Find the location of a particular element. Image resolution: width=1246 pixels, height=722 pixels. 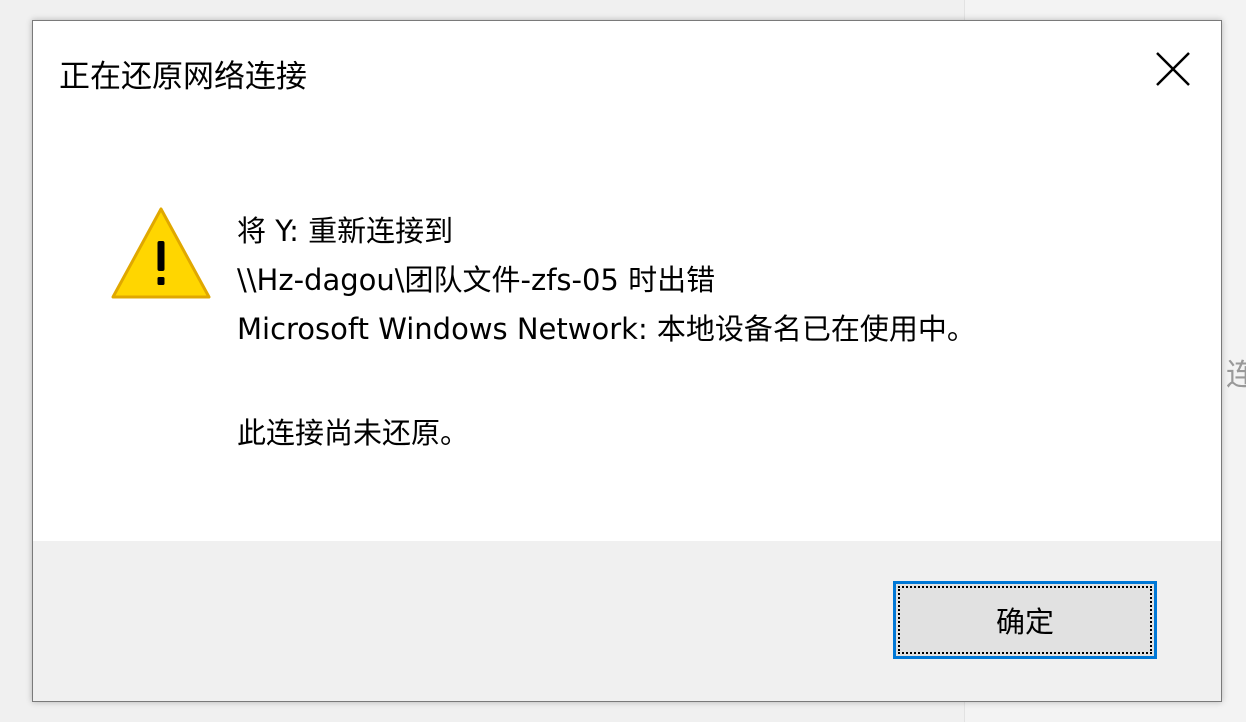

close-button is located at coordinates (1173, 69).